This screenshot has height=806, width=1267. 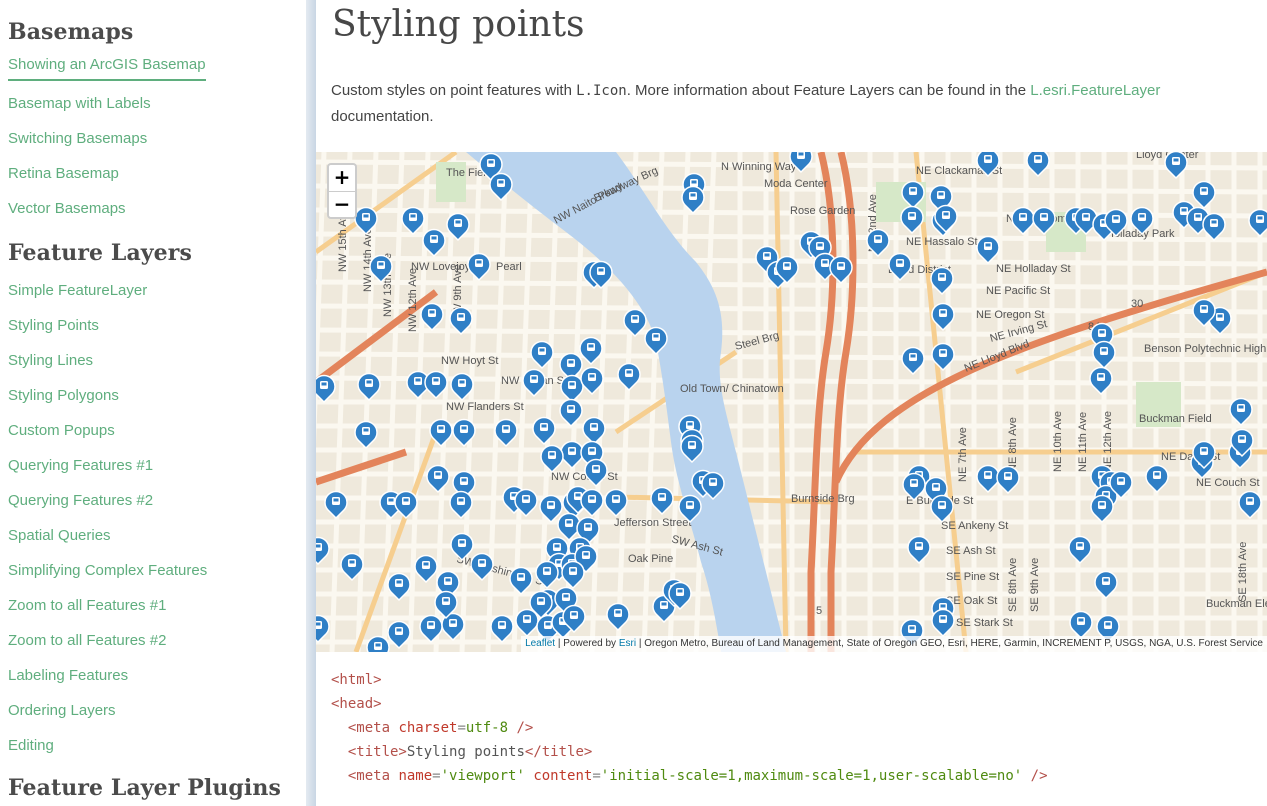 I want to click on map-label: SE 9th Ave, so click(x=1035, y=585).